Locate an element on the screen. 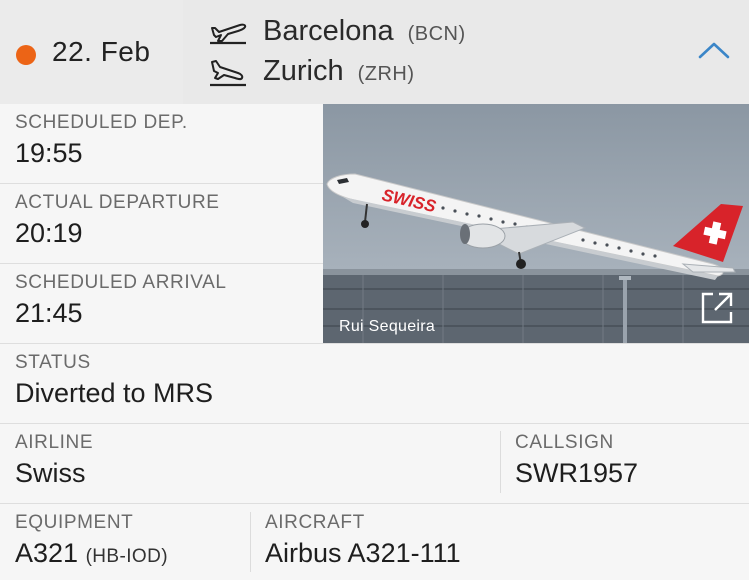  route-cell: Barcelona (BCN) Zurich (ZRH) is located at coordinates (468, 52).